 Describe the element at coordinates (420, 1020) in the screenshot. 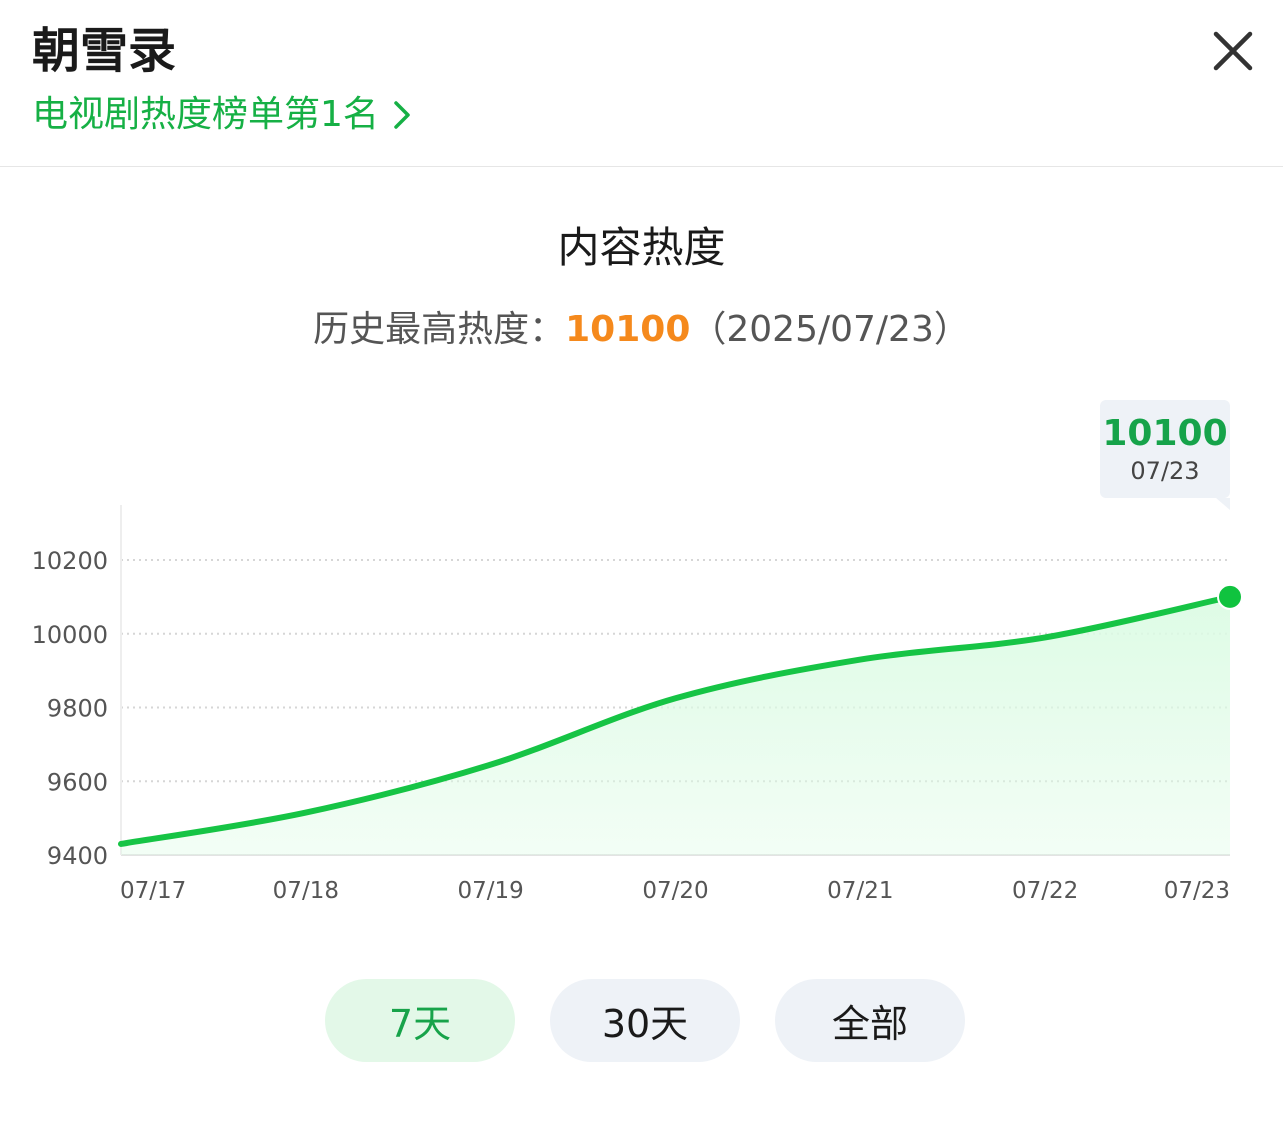

I see `range-7-days-button: 7天` at that location.